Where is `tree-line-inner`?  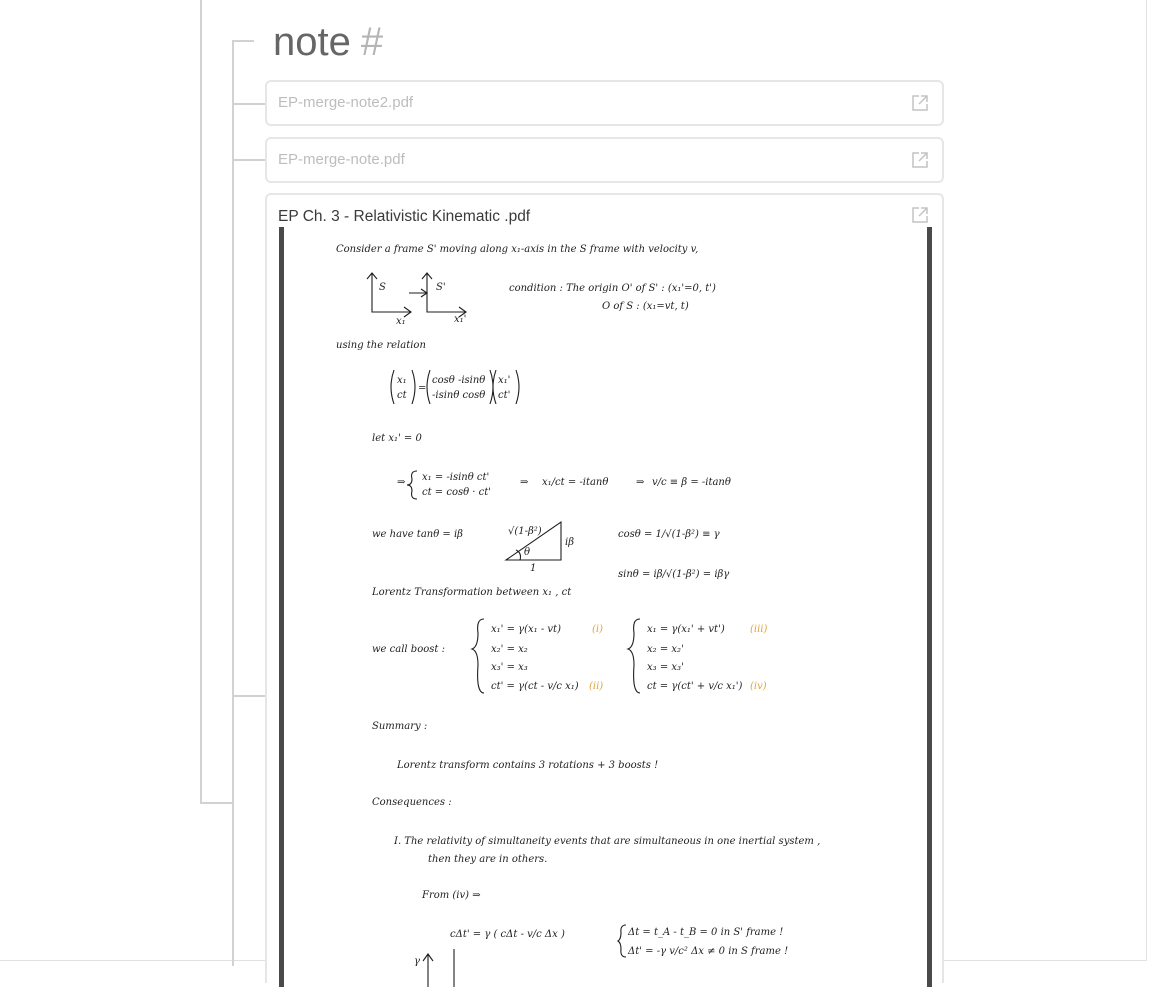
tree-line-inner is located at coordinates (233, 503).